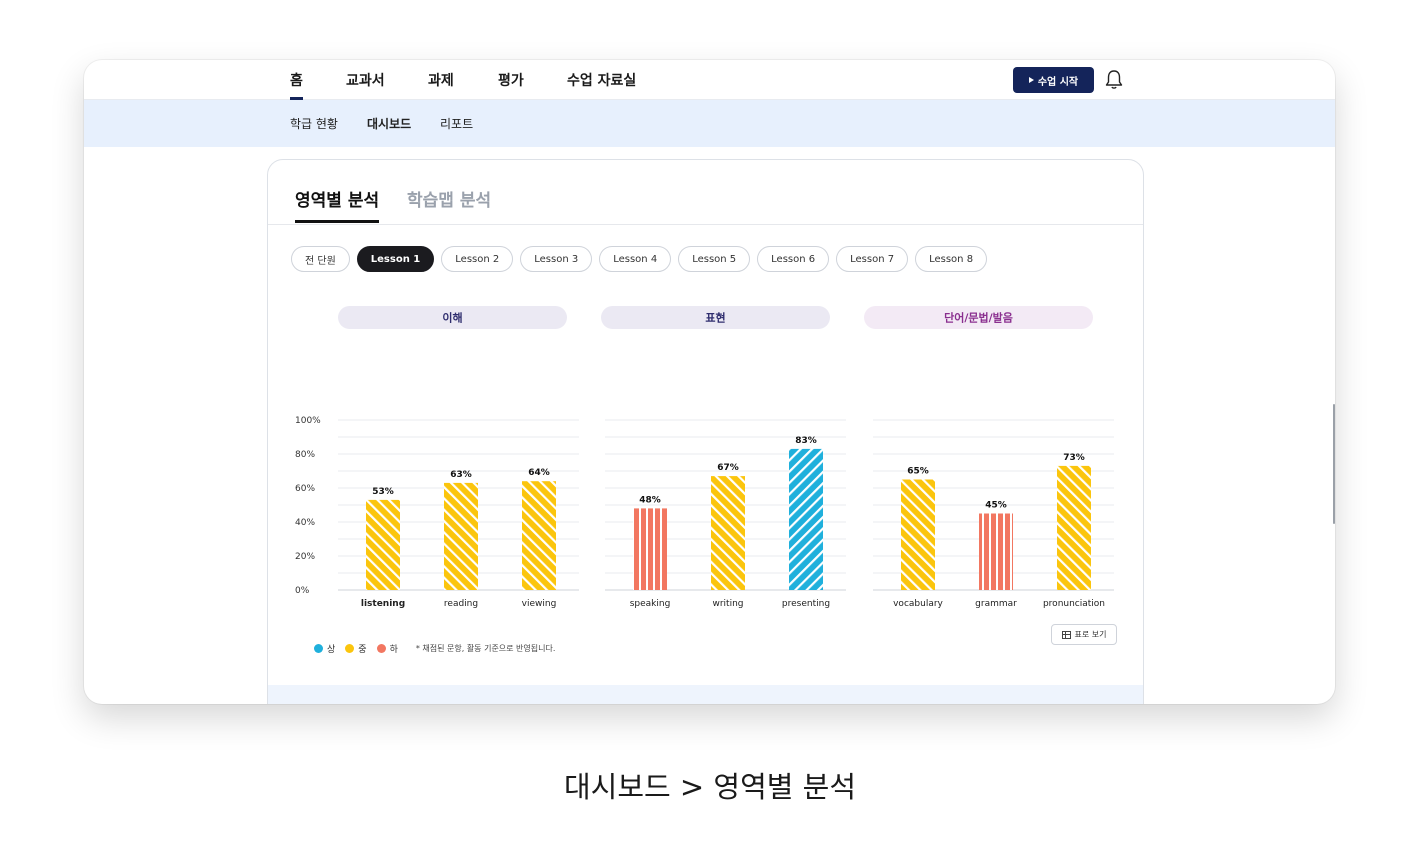 Image resolution: width=1420 pixels, height=863 pixels. Describe the element at coordinates (650, 500) in the screenshot. I see `bar-value-label: 48%` at that location.